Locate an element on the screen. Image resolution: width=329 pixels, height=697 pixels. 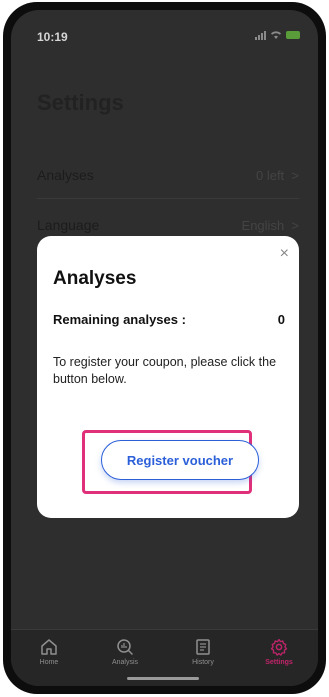
wifi-icon is located at coordinates (276, 35).